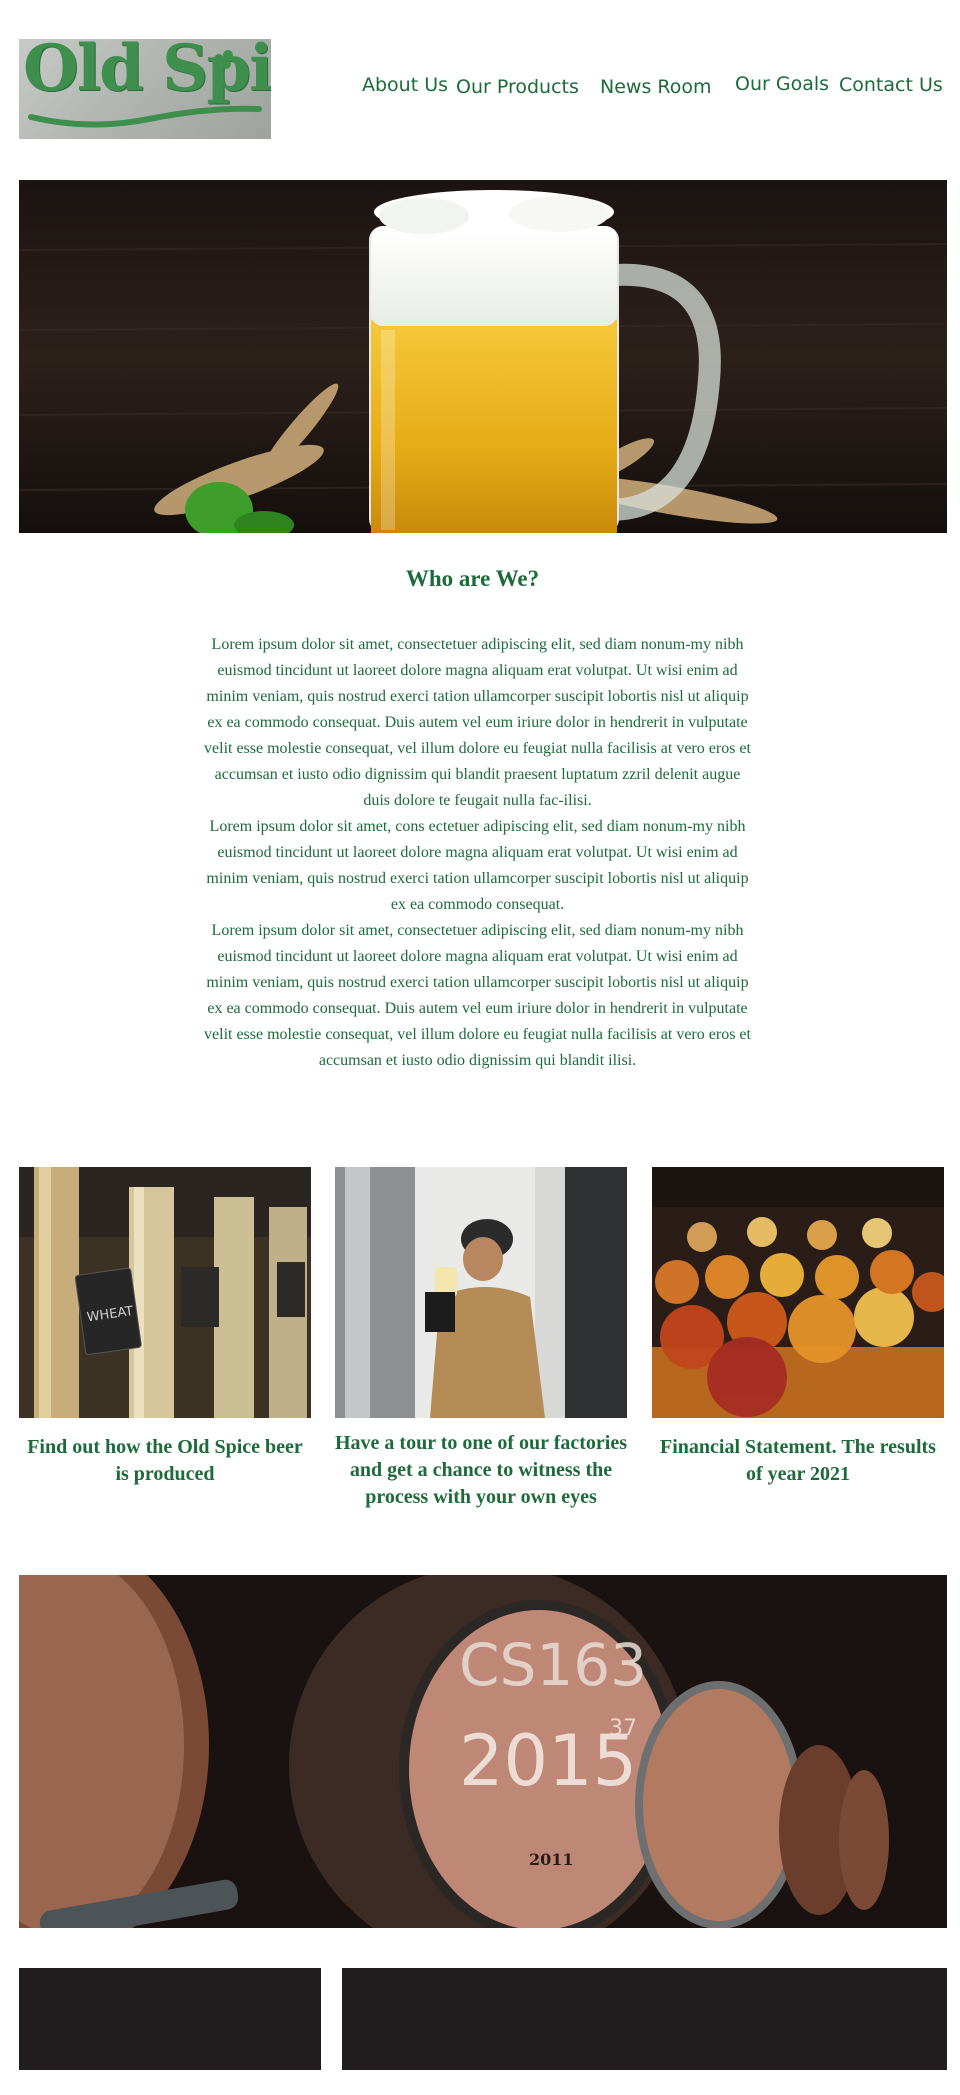 The height and width of the screenshot is (2095, 960). I want to click on financial-statement-photo, so click(798, 1292).